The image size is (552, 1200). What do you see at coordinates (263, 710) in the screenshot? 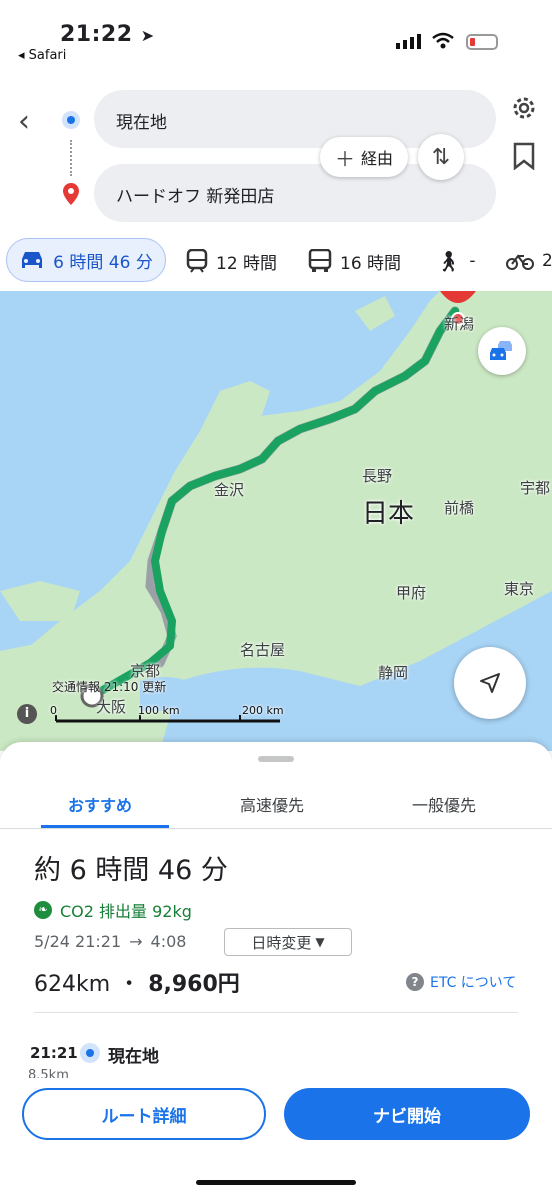
I see `scale-200: 200 km` at bounding box center [263, 710].